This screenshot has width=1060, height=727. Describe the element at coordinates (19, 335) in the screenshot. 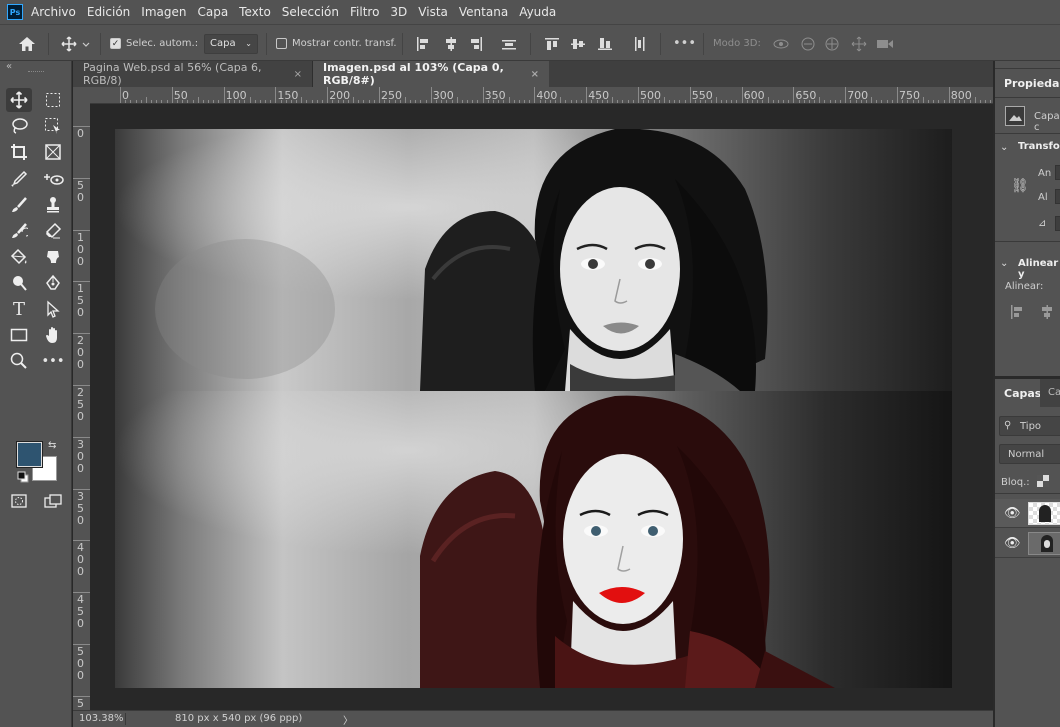

I see `rectangle-tool-icon` at that location.